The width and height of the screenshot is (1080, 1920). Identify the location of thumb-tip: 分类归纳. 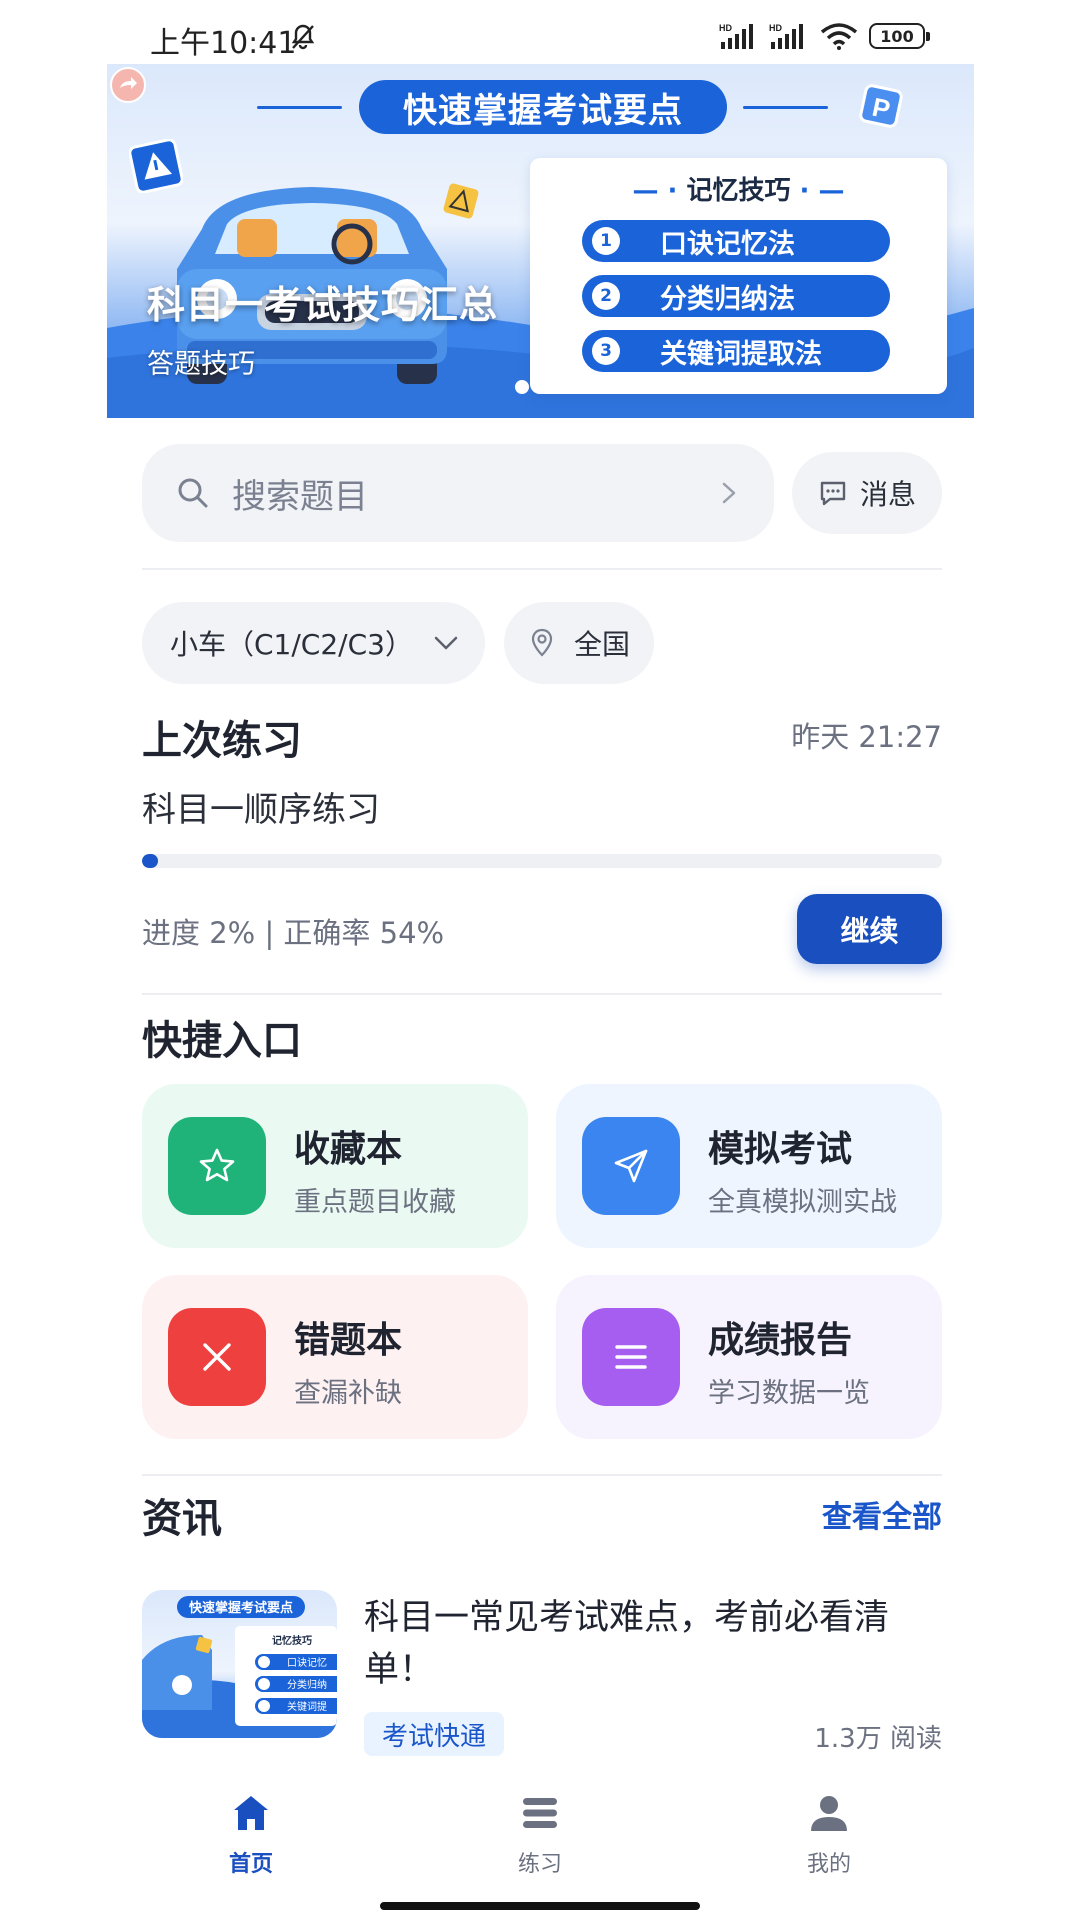
(307, 1684).